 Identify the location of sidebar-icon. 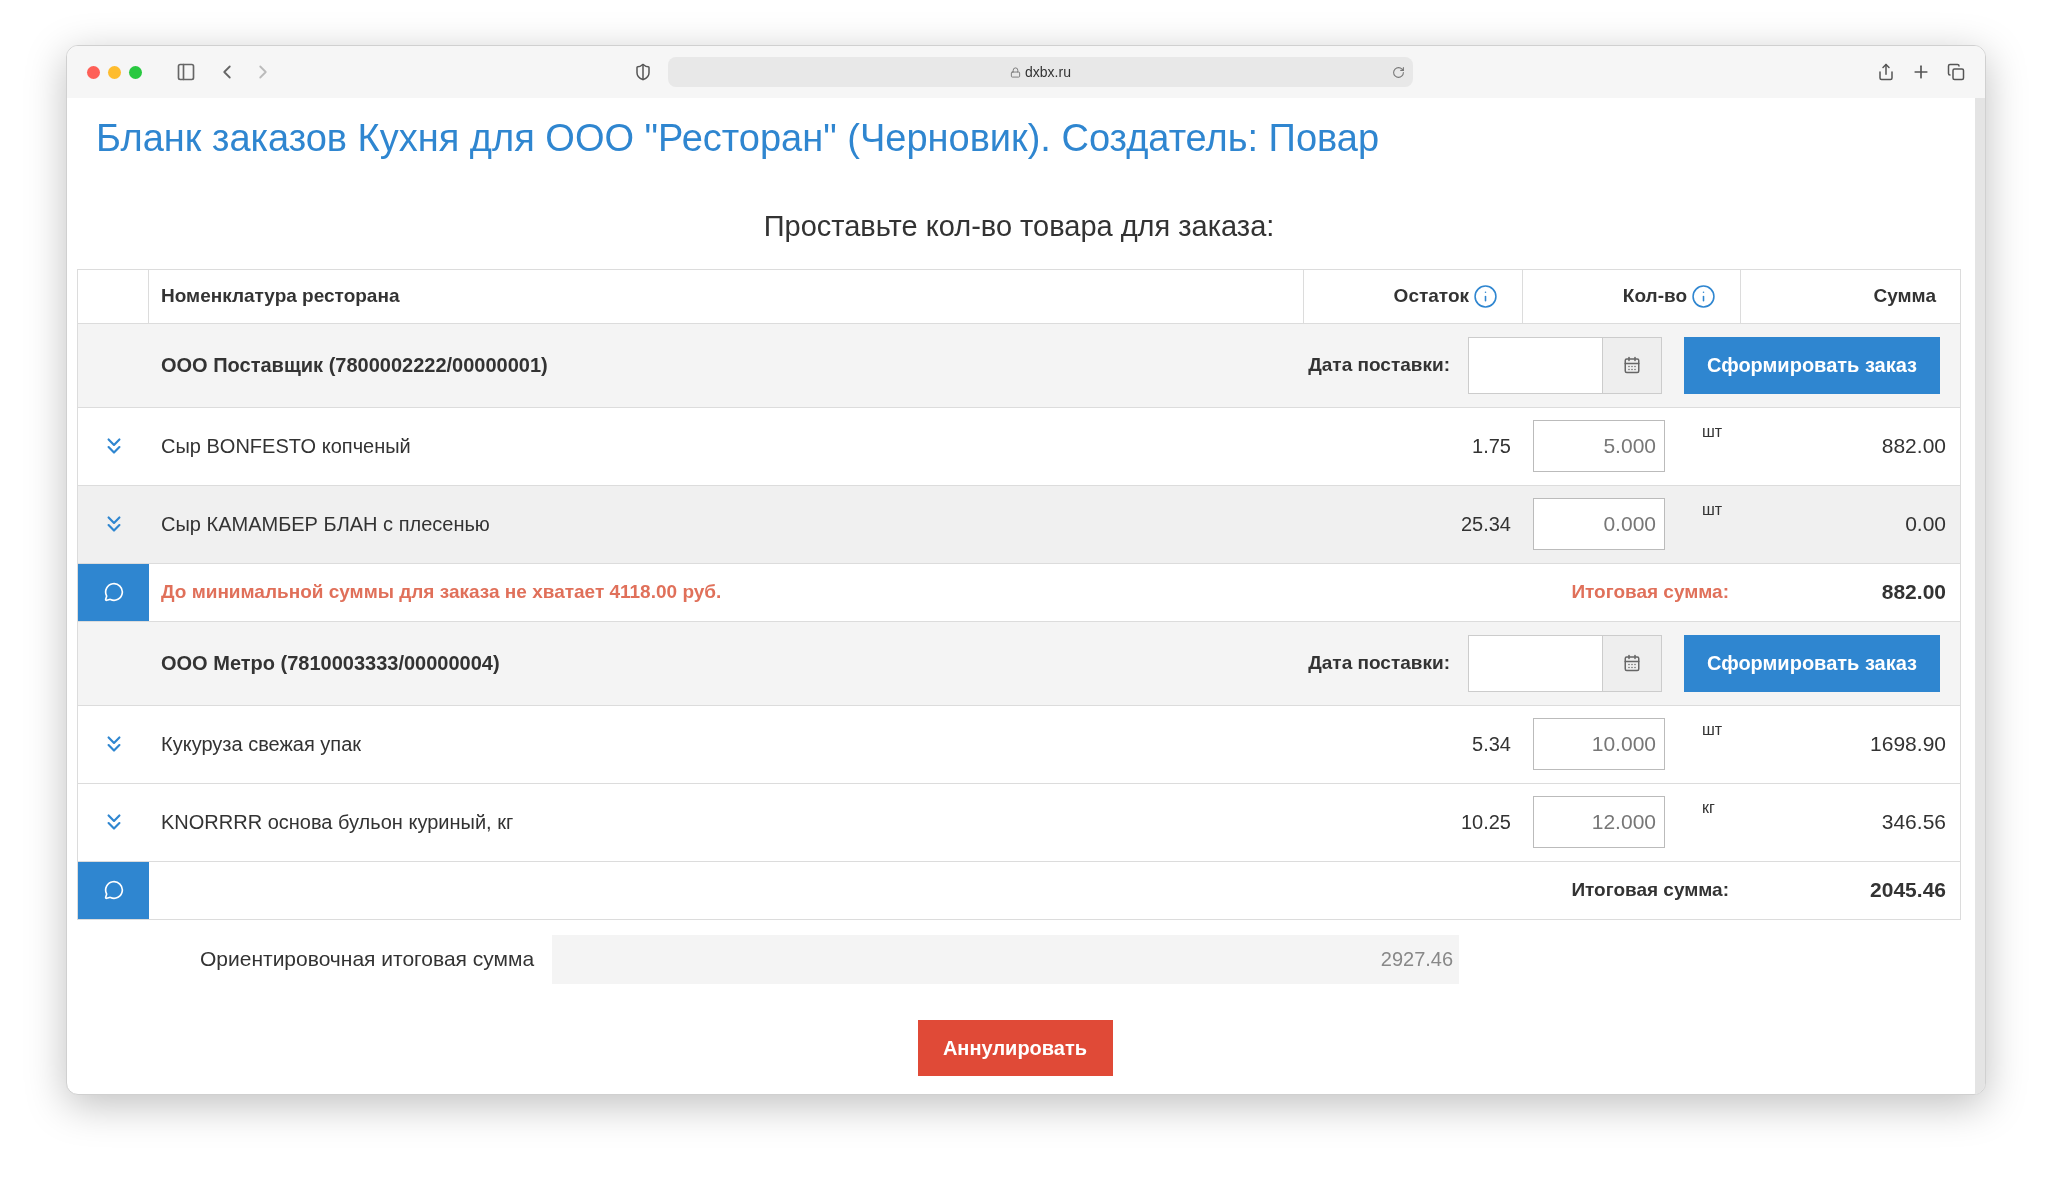
(186, 72).